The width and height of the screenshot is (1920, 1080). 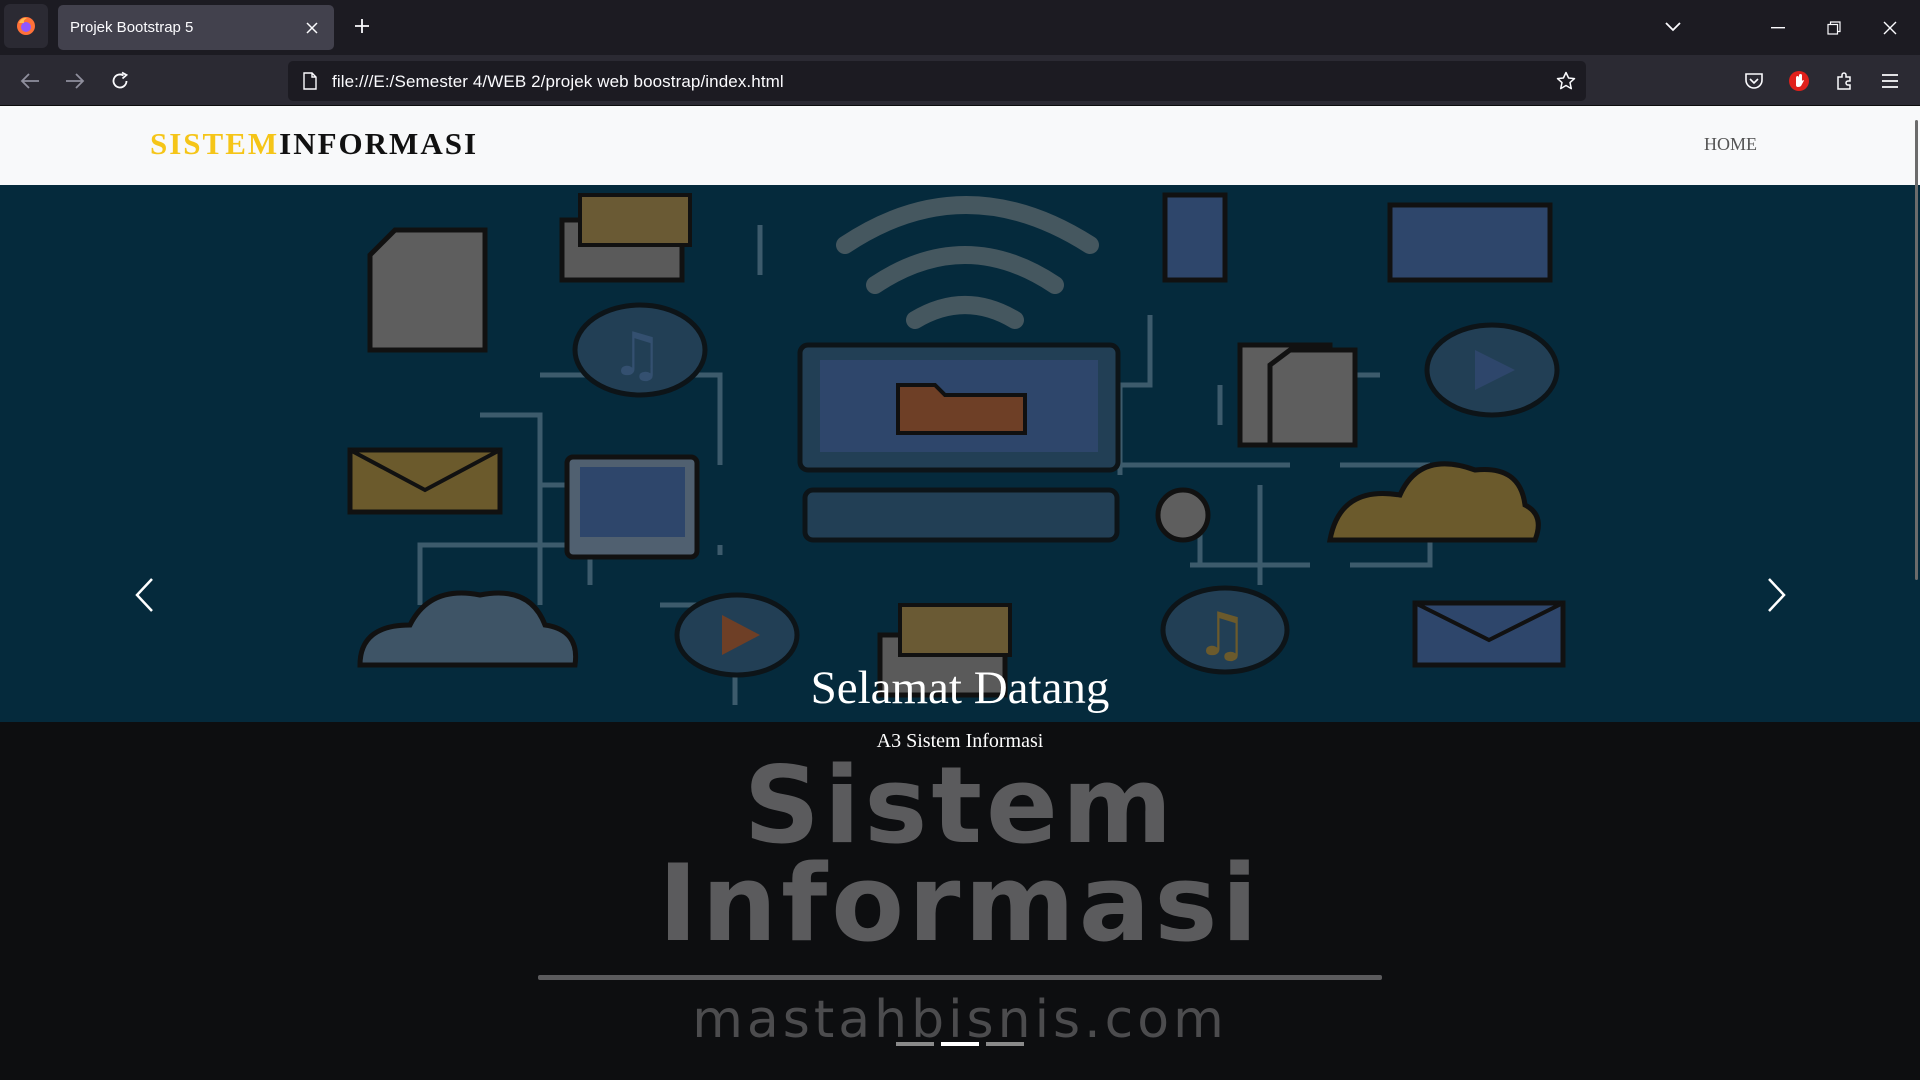 What do you see at coordinates (1890, 27) in the screenshot?
I see `close-window-icon` at bounding box center [1890, 27].